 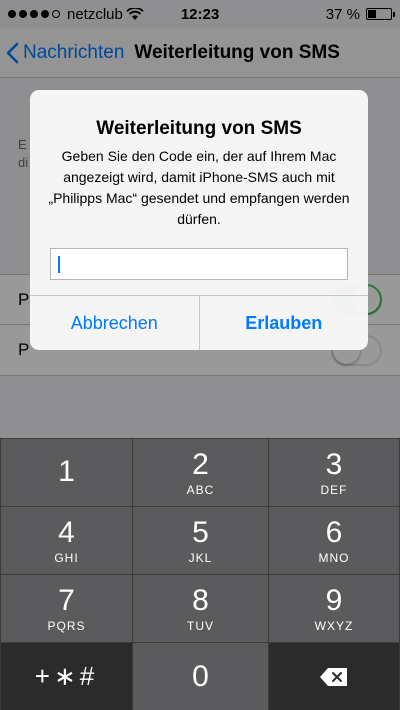 What do you see at coordinates (66, 676) in the screenshot?
I see `symbols-key: +∗#` at bounding box center [66, 676].